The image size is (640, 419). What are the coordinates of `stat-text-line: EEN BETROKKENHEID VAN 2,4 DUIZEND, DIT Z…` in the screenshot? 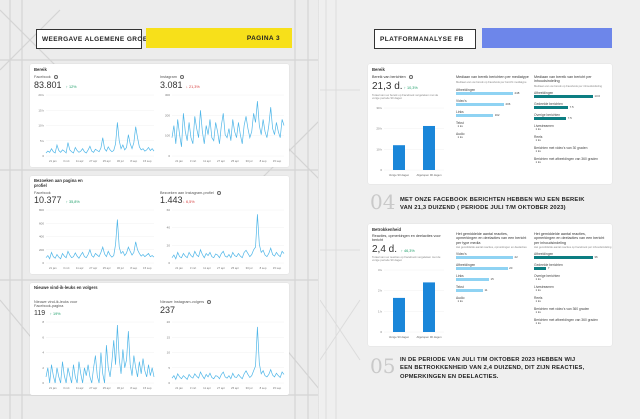 It's located at (492, 368).